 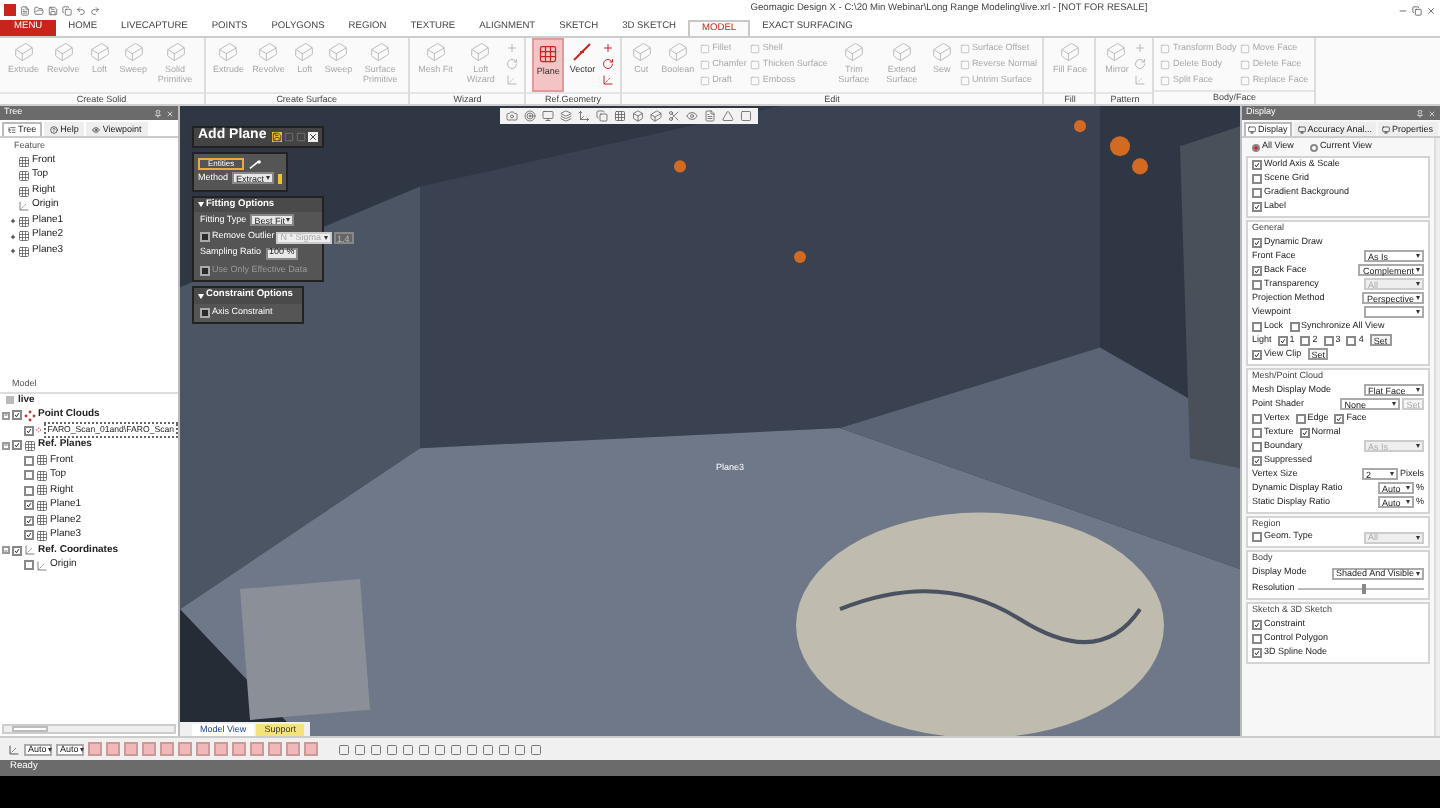 What do you see at coordinates (54, 130) in the screenshot?
I see `help-icon` at bounding box center [54, 130].